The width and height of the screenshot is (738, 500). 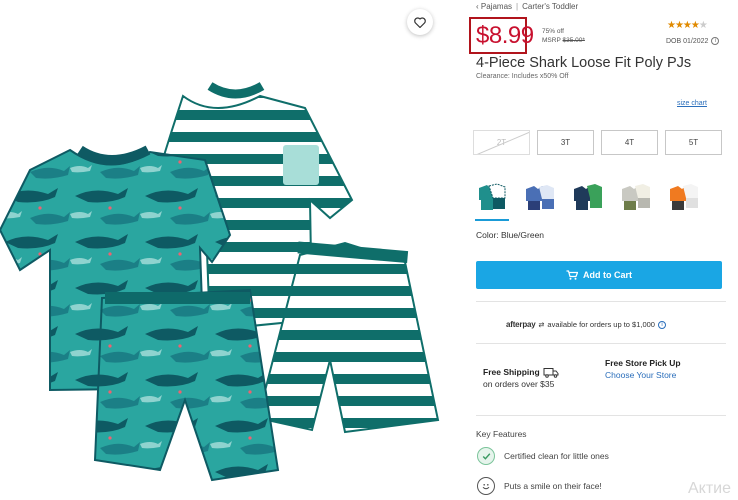 What do you see at coordinates (541, 325) in the screenshot?
I see `afterpay-arrows-icon: ⇄` at bounding box center [541, 325].